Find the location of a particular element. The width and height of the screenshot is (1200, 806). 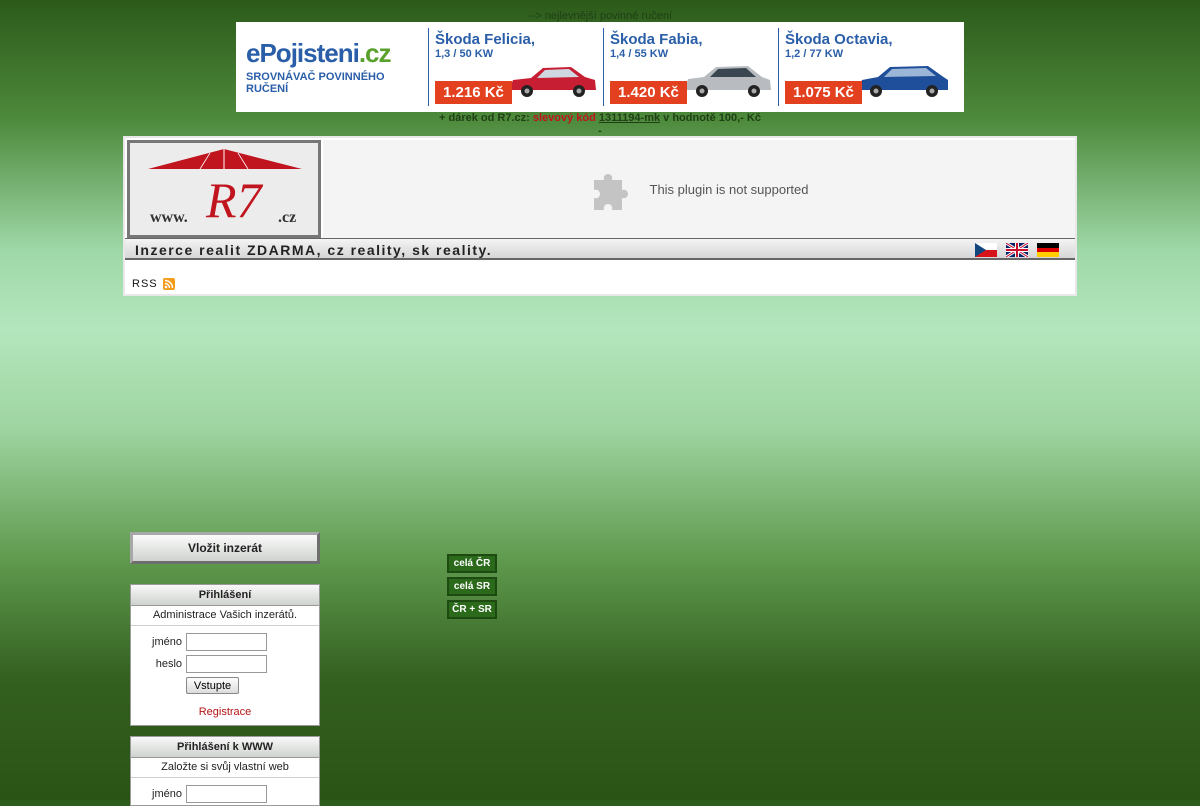

region-button-cr: celá ČR is located at coordinates (472, 563).